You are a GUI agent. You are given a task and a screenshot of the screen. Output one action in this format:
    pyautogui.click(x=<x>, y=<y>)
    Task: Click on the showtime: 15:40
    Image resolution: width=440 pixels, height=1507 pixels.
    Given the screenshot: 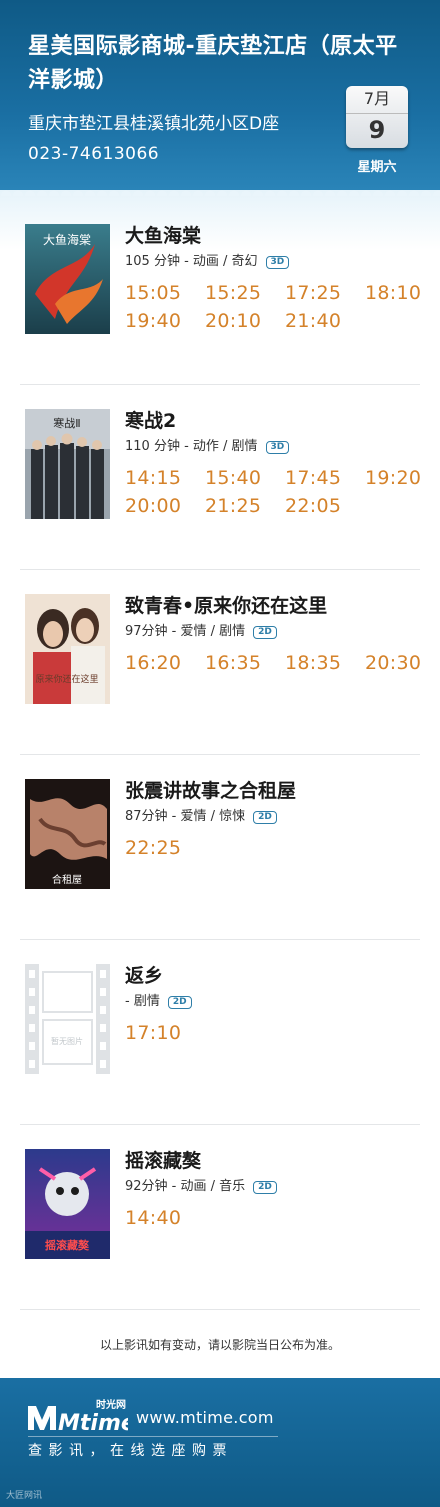 What is the action you would take?
    pyautogui.click(x=245, y=478)
    